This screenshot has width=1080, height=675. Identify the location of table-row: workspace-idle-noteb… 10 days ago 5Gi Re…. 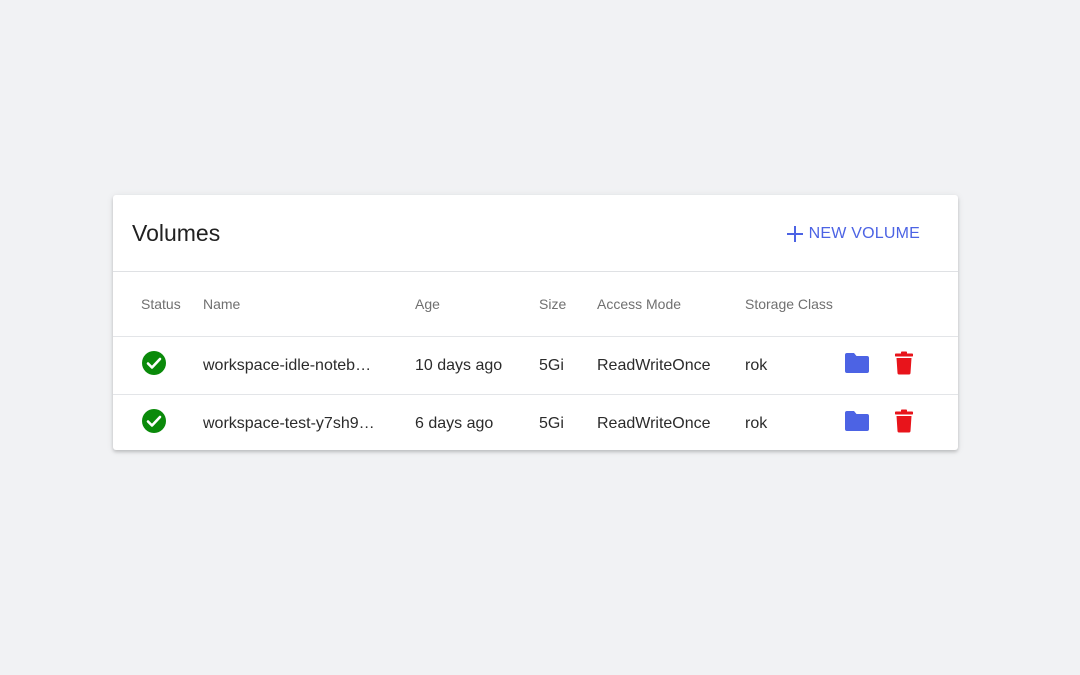
(535, 366).